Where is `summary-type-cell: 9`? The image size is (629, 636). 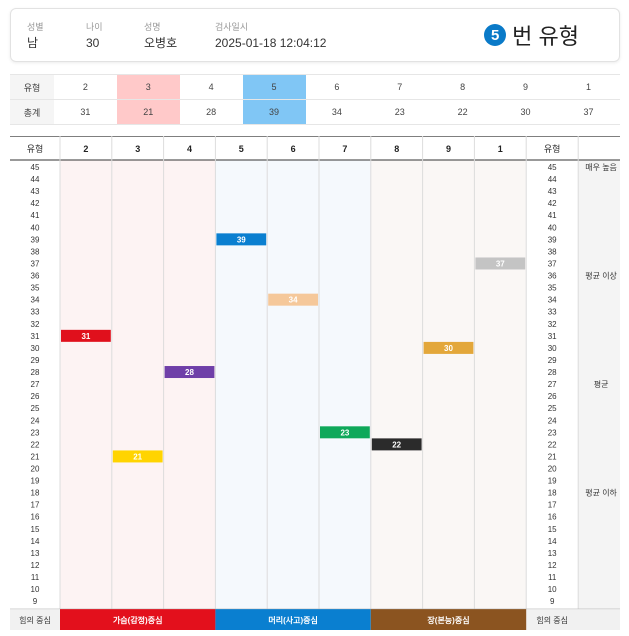
summary-type-cell: 9 is located at coordinates (525, 87).